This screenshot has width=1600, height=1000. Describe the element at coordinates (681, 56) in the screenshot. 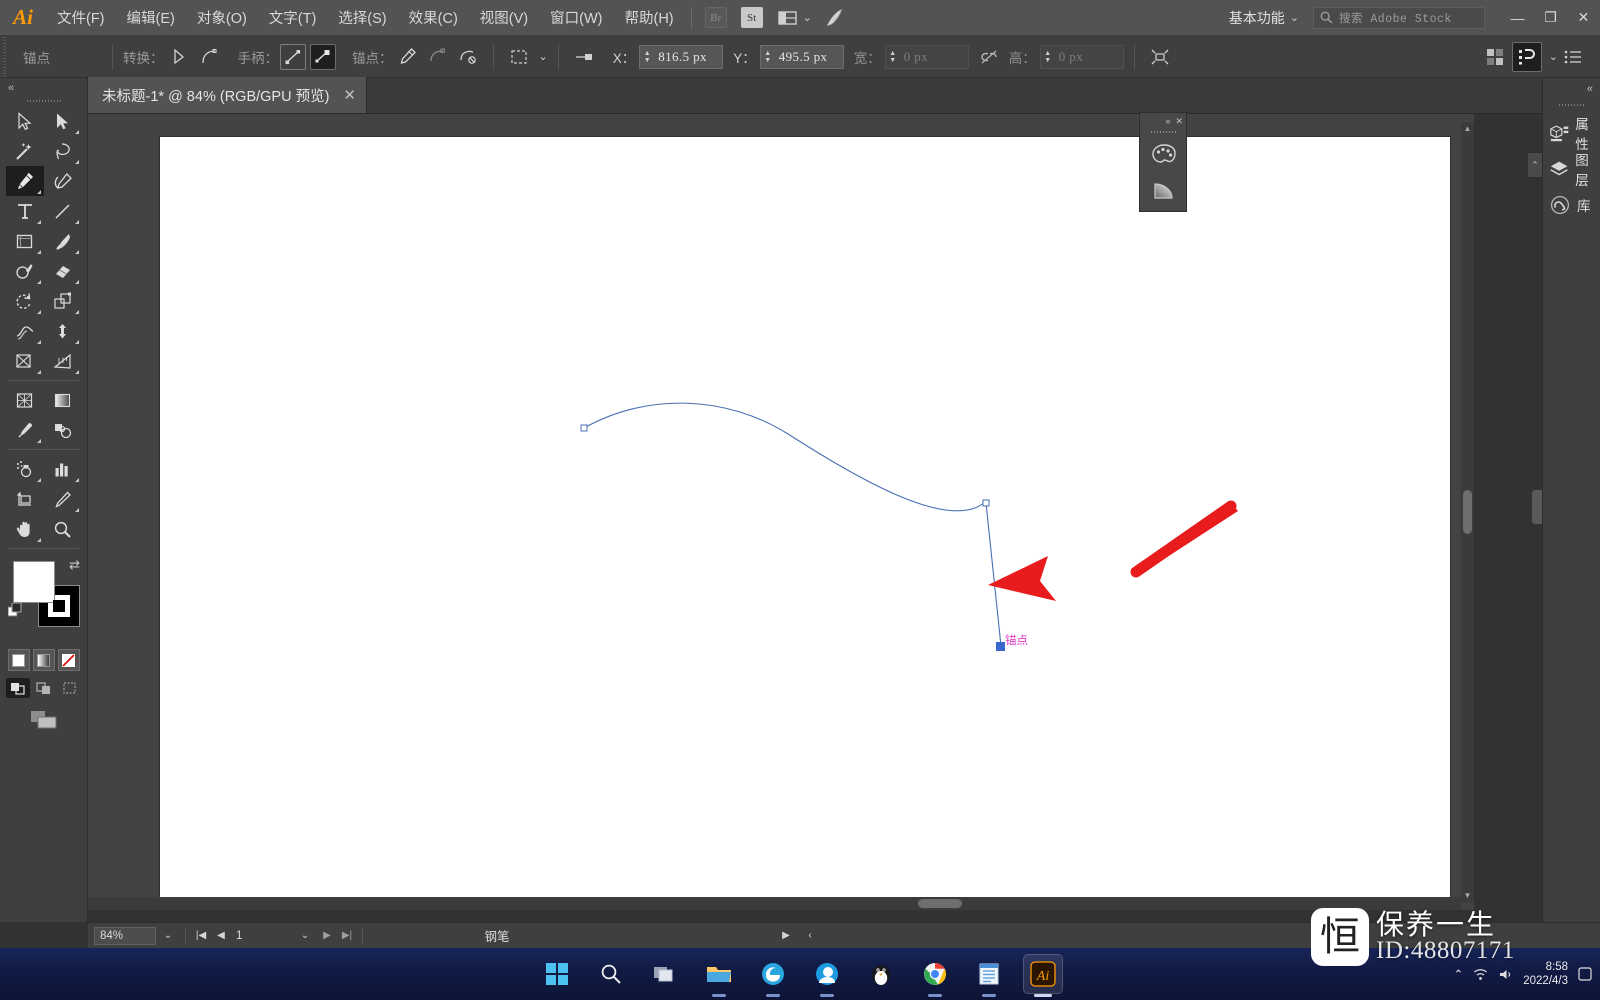

I see `x-field: ▲ ▼ 816.5 px` at that location.